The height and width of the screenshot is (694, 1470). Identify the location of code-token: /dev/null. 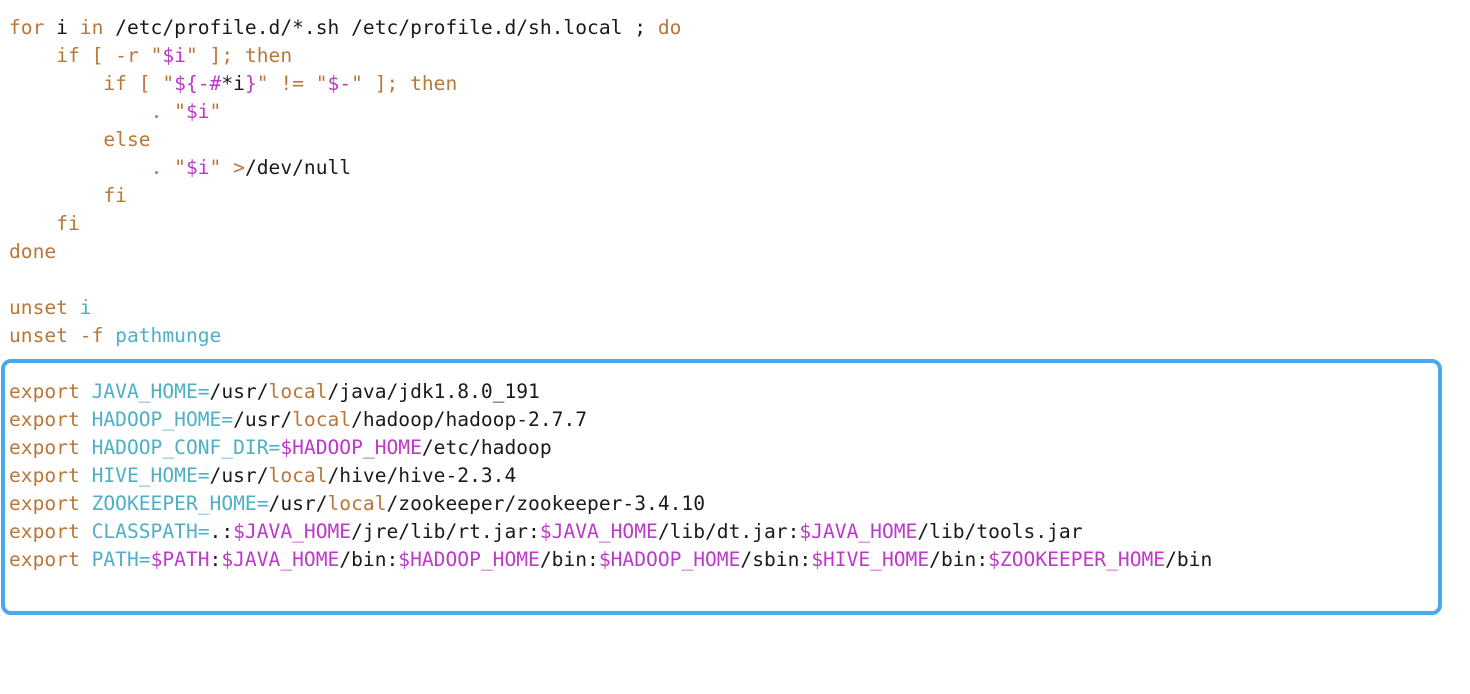
(298, 167).